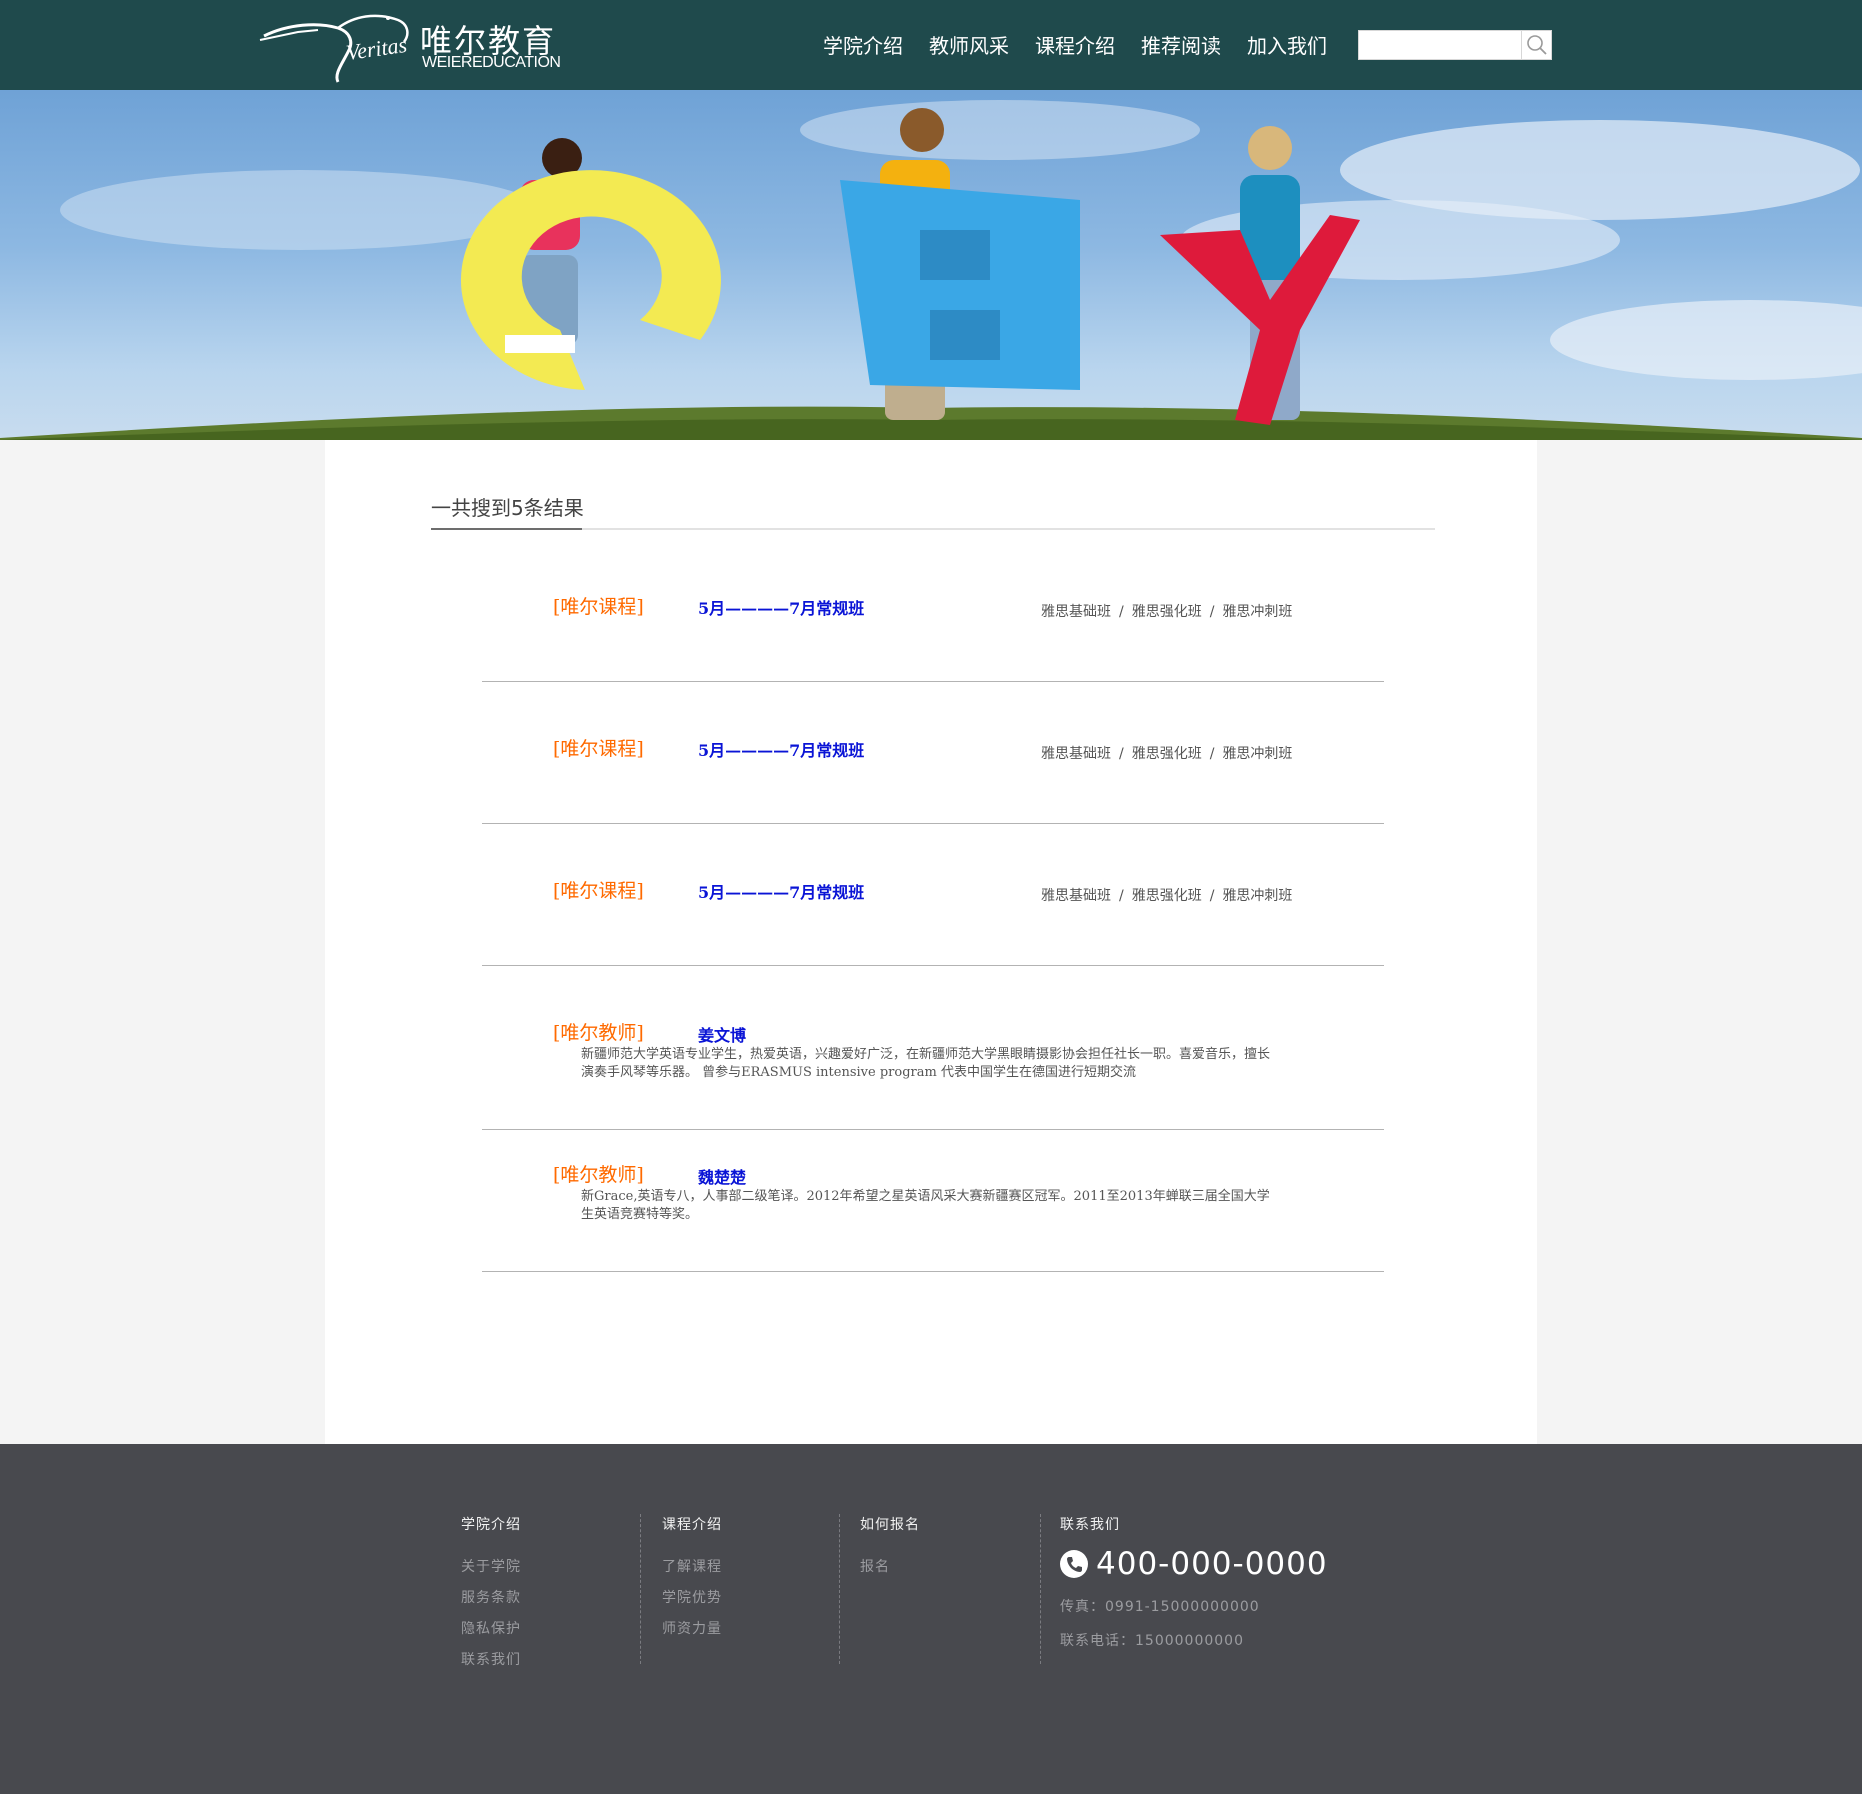 The height and width of the screenshot is (1794, 1862). Describe the element at coordinates (491, 1598) in the screenshot. I see `footer-link: 服务条款` at that location.